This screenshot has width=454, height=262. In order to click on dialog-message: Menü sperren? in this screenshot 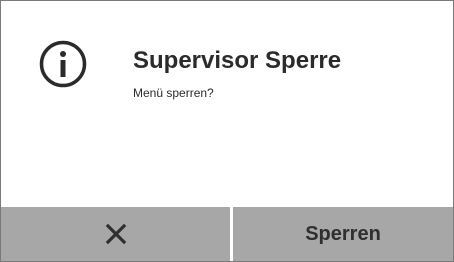, I will do `click(173, 93)`.